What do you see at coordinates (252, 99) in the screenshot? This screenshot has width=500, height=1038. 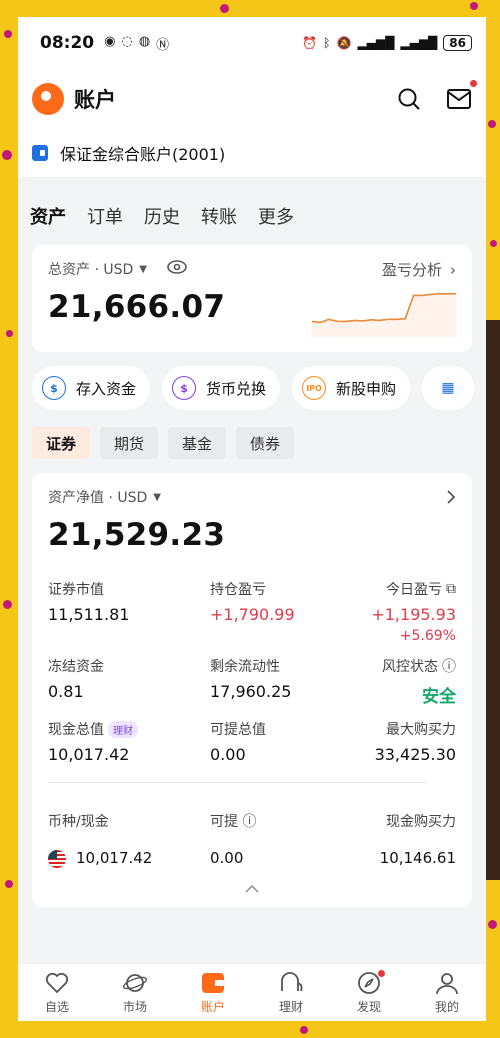 I see `app-header: 账户` at bounding box center [252, 99].